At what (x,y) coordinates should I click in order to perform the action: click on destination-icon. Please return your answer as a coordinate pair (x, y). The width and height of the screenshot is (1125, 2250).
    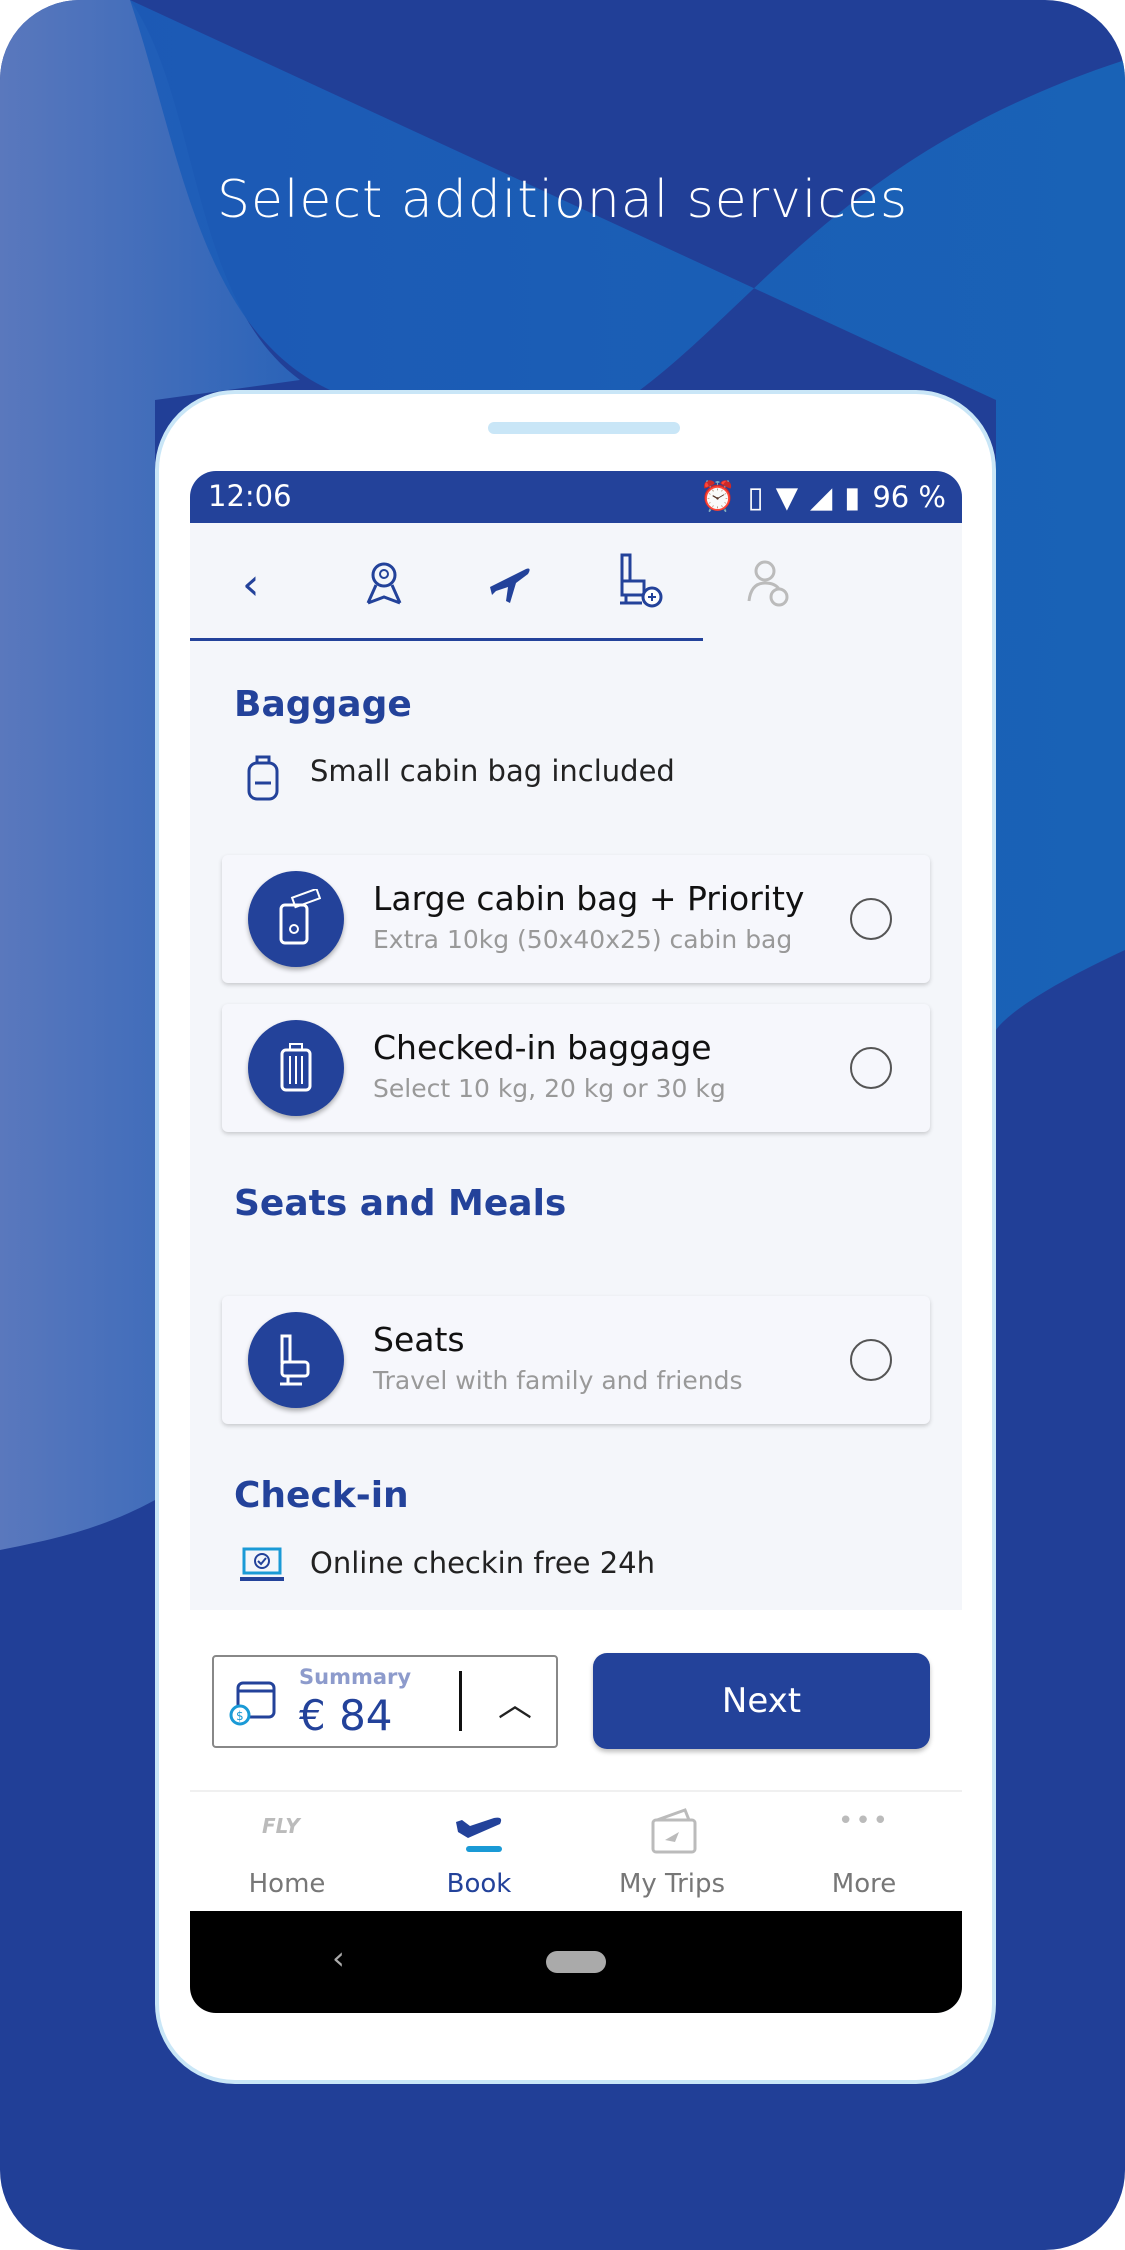
    Looking at the image, I should click on (384, 583).